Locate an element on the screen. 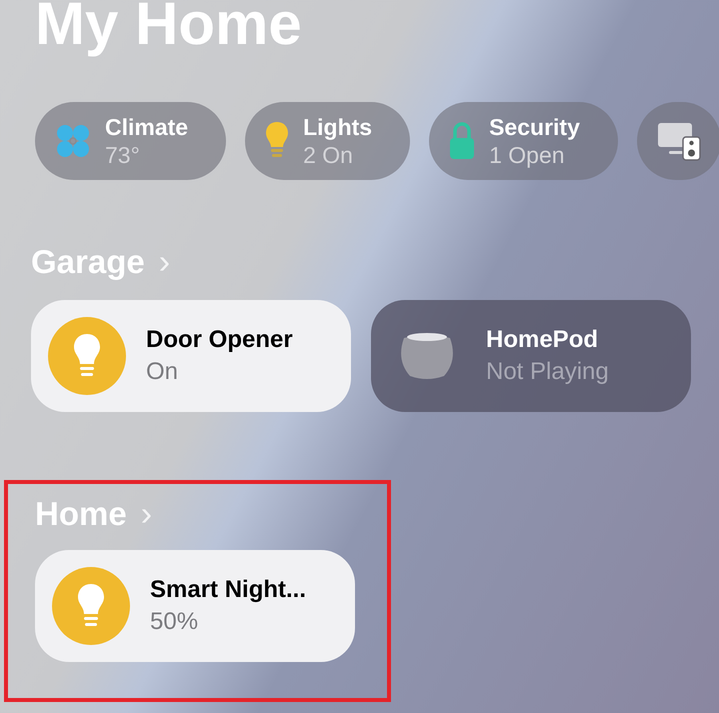  padlock-icon is located at coordinates (462, 141).